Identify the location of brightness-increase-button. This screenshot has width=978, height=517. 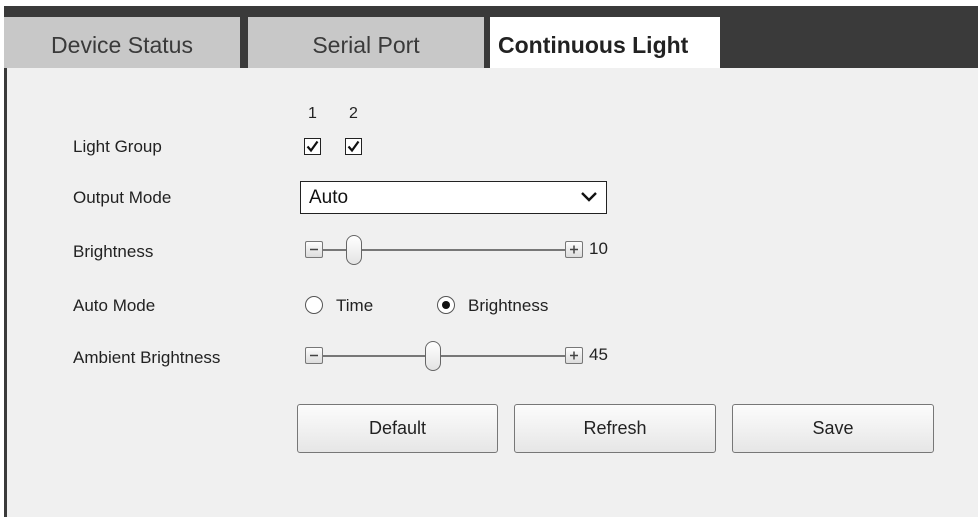
(574, 249).